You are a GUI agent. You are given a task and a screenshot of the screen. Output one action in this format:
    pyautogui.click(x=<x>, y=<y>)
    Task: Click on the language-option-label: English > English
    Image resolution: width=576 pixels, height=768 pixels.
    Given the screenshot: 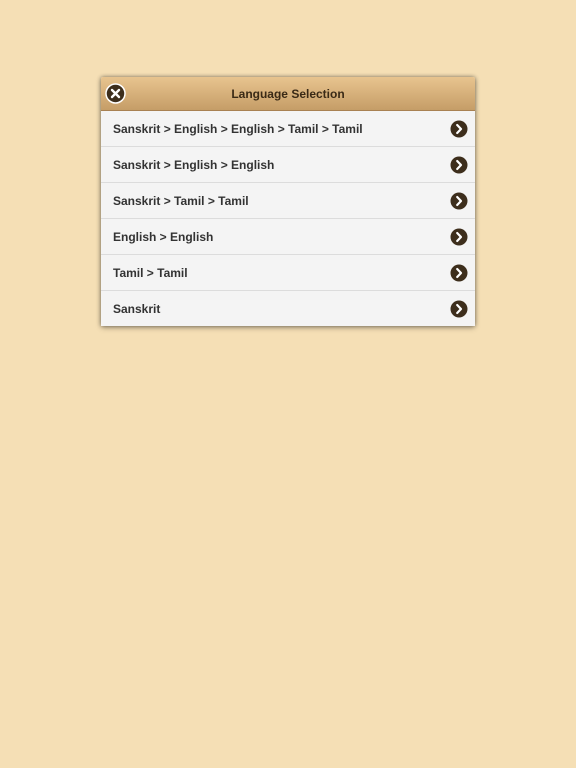 What is the action you would take?
    pyautogui.click(x=163, y=236)
    